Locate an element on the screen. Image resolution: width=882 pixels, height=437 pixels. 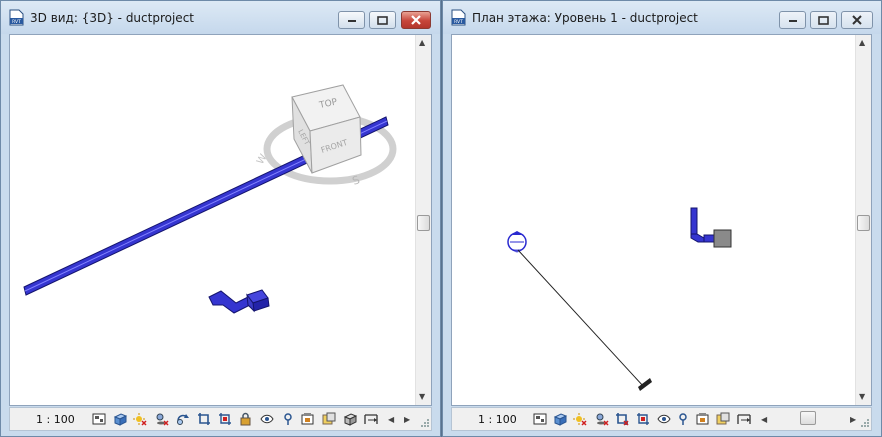
title-bar: RVT 3D вид: {3D} - ductproject is located at coordinates (220, 17).